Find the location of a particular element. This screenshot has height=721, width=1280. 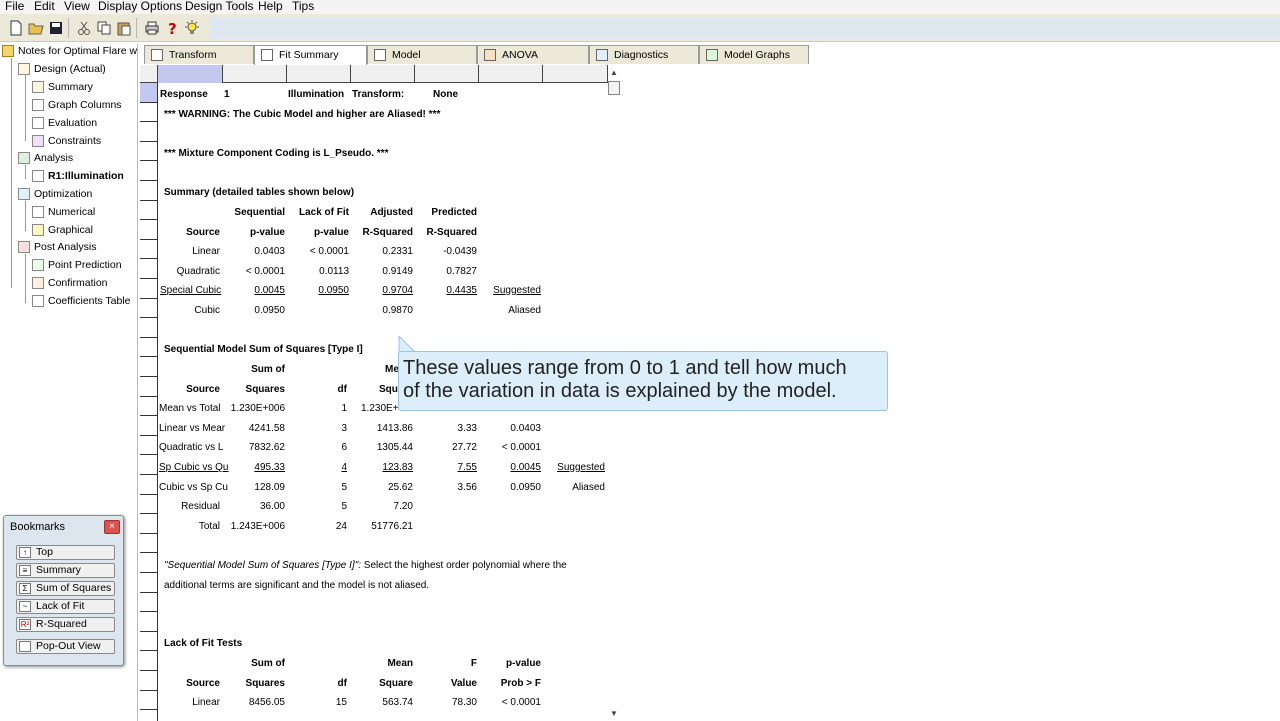

cut-icon is located at coordinates (84, 28).